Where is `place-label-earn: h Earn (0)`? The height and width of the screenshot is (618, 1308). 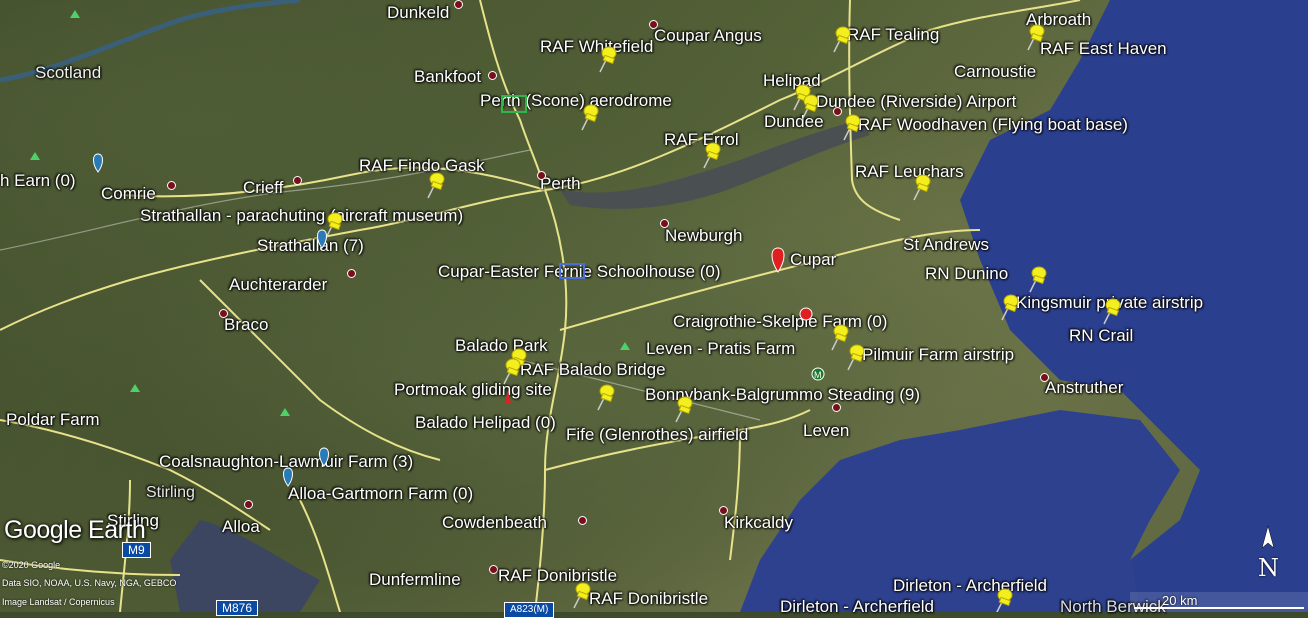 place-label-earn: h Earn (0) is located at coordinates (38, 180).